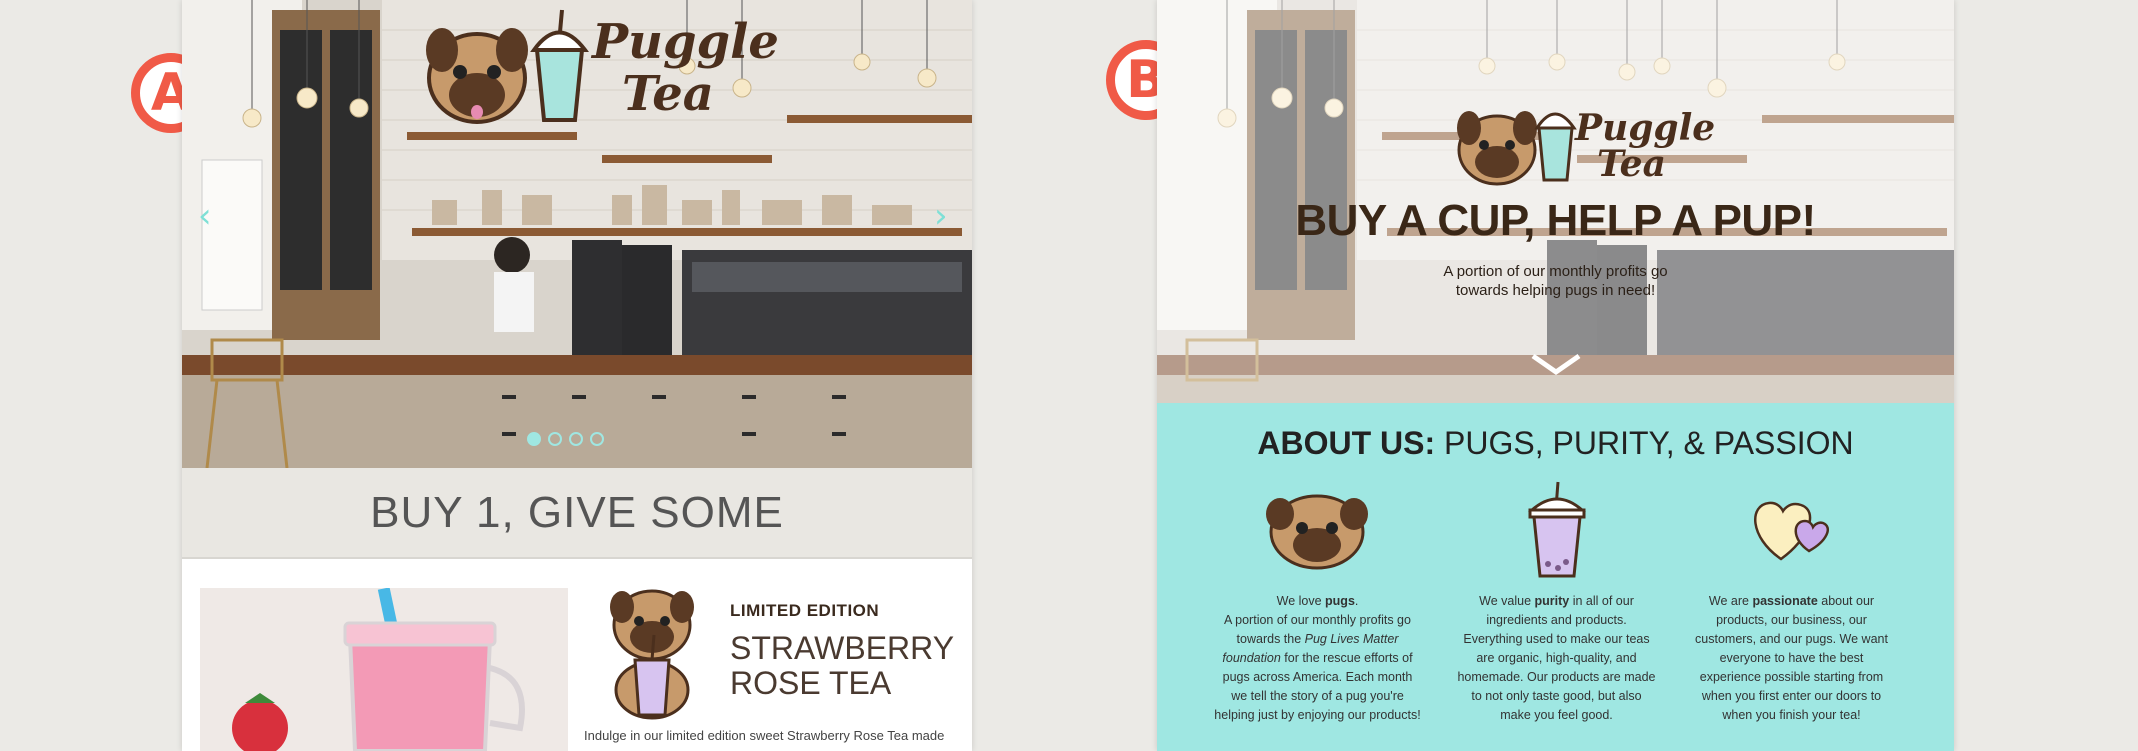  Describe the element at coordinates (842, 665) in the screenshot. I see `product-title: STRAWBERRY ROSE TEA` at that location.